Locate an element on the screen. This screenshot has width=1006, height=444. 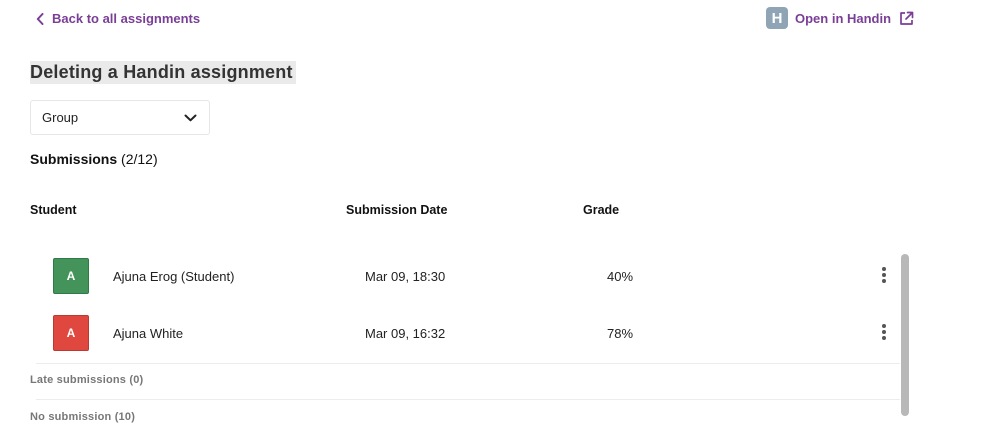
column-header-student: Student is located at coordinates (53, 210).